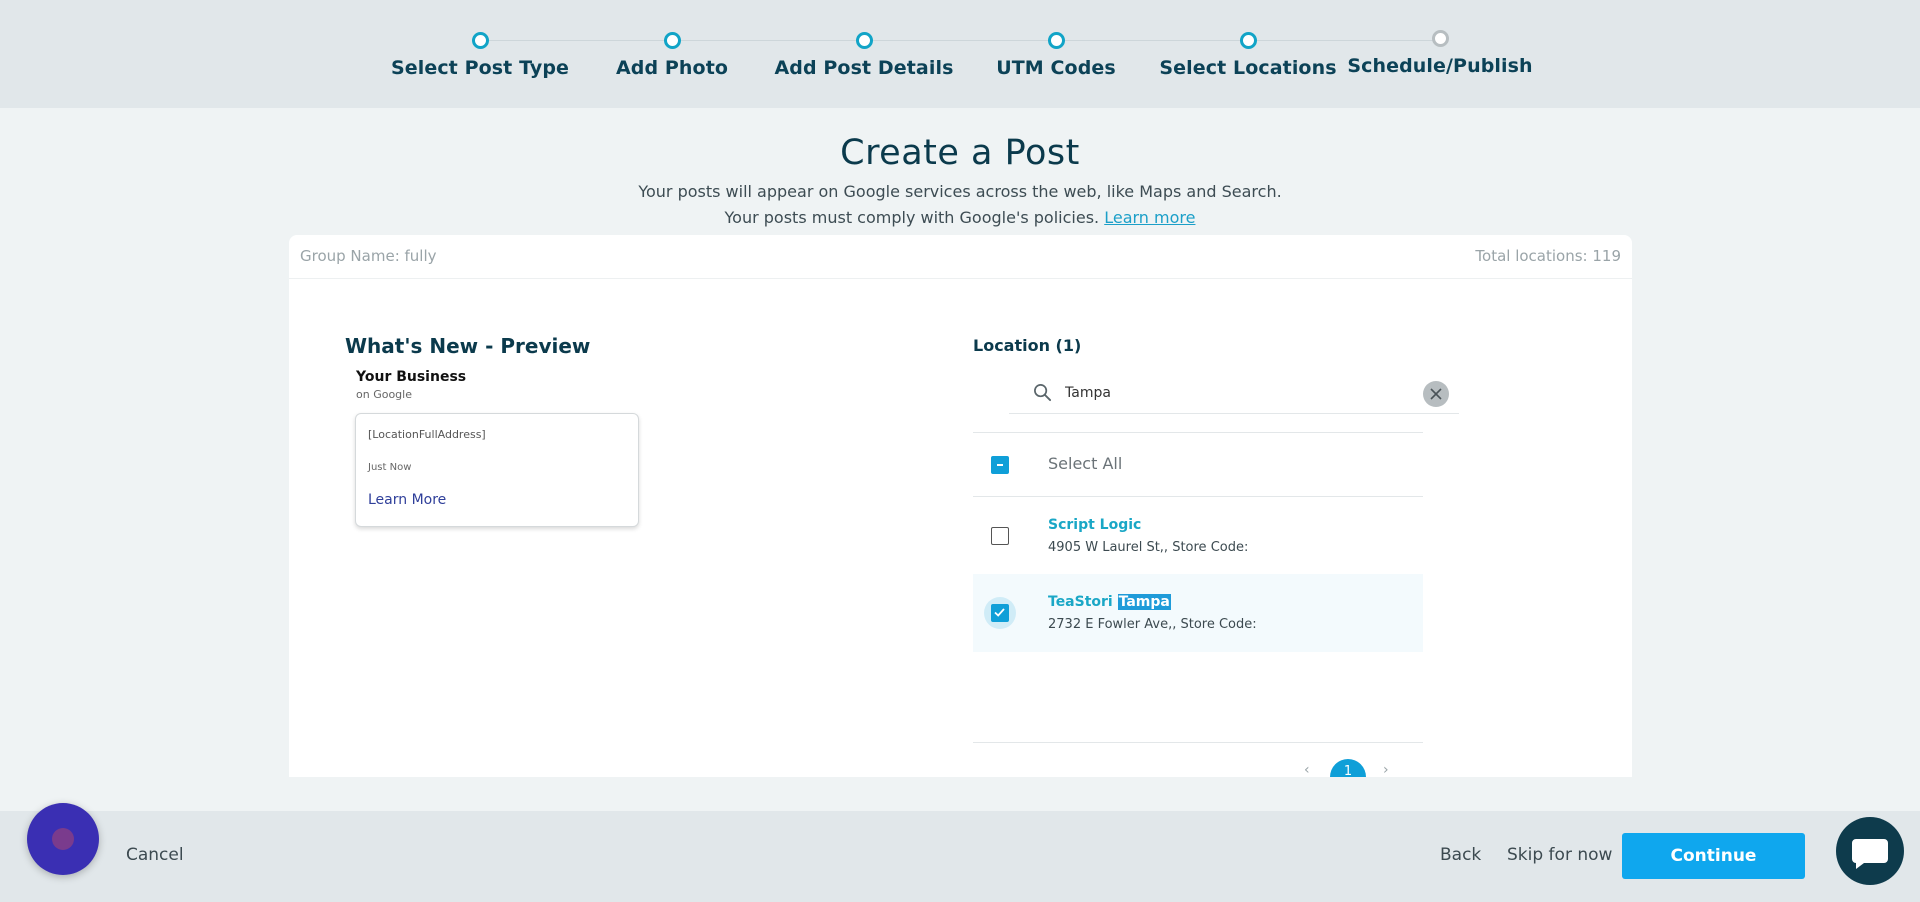  Describe the element at coordinates (384, 394) in the screenshot. I see `on-google-label: on Google` at that location.